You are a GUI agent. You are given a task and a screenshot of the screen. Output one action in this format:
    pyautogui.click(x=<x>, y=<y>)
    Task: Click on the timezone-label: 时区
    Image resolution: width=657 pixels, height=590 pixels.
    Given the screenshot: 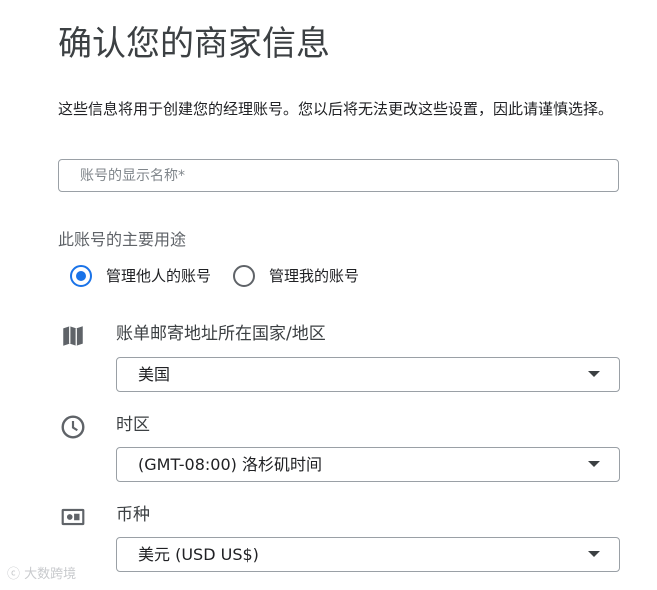 What is the action you would take?
    pyautogui.click(x=133, y=425)
    